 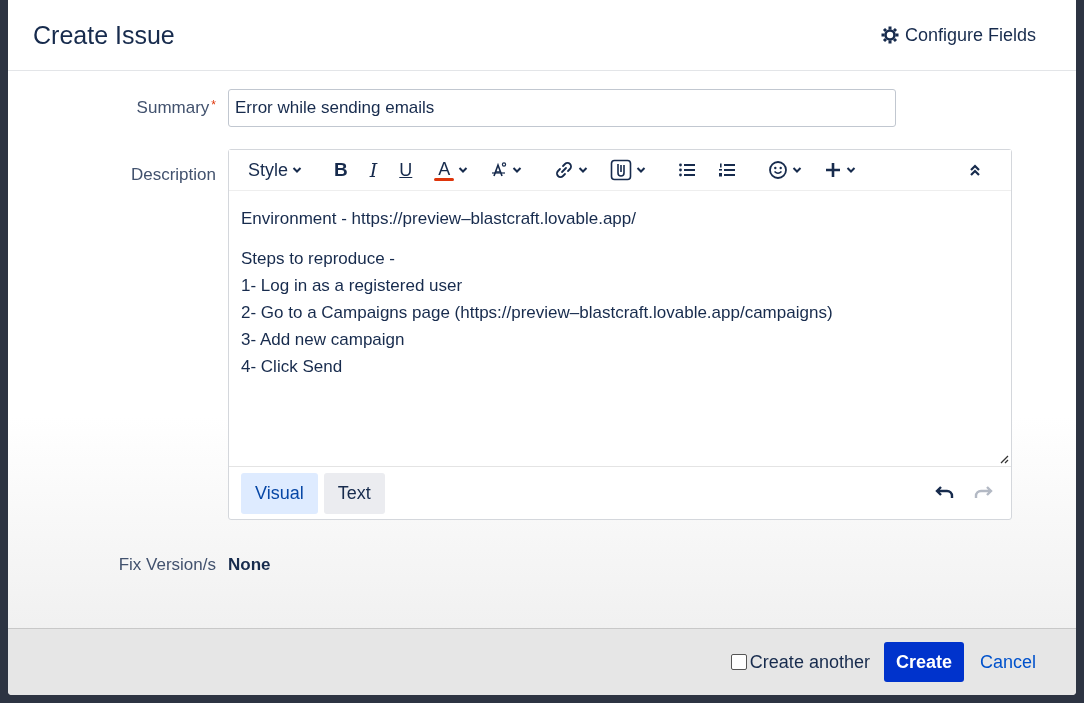 I want to click on attachment-icon, so click(x=621, y=170).